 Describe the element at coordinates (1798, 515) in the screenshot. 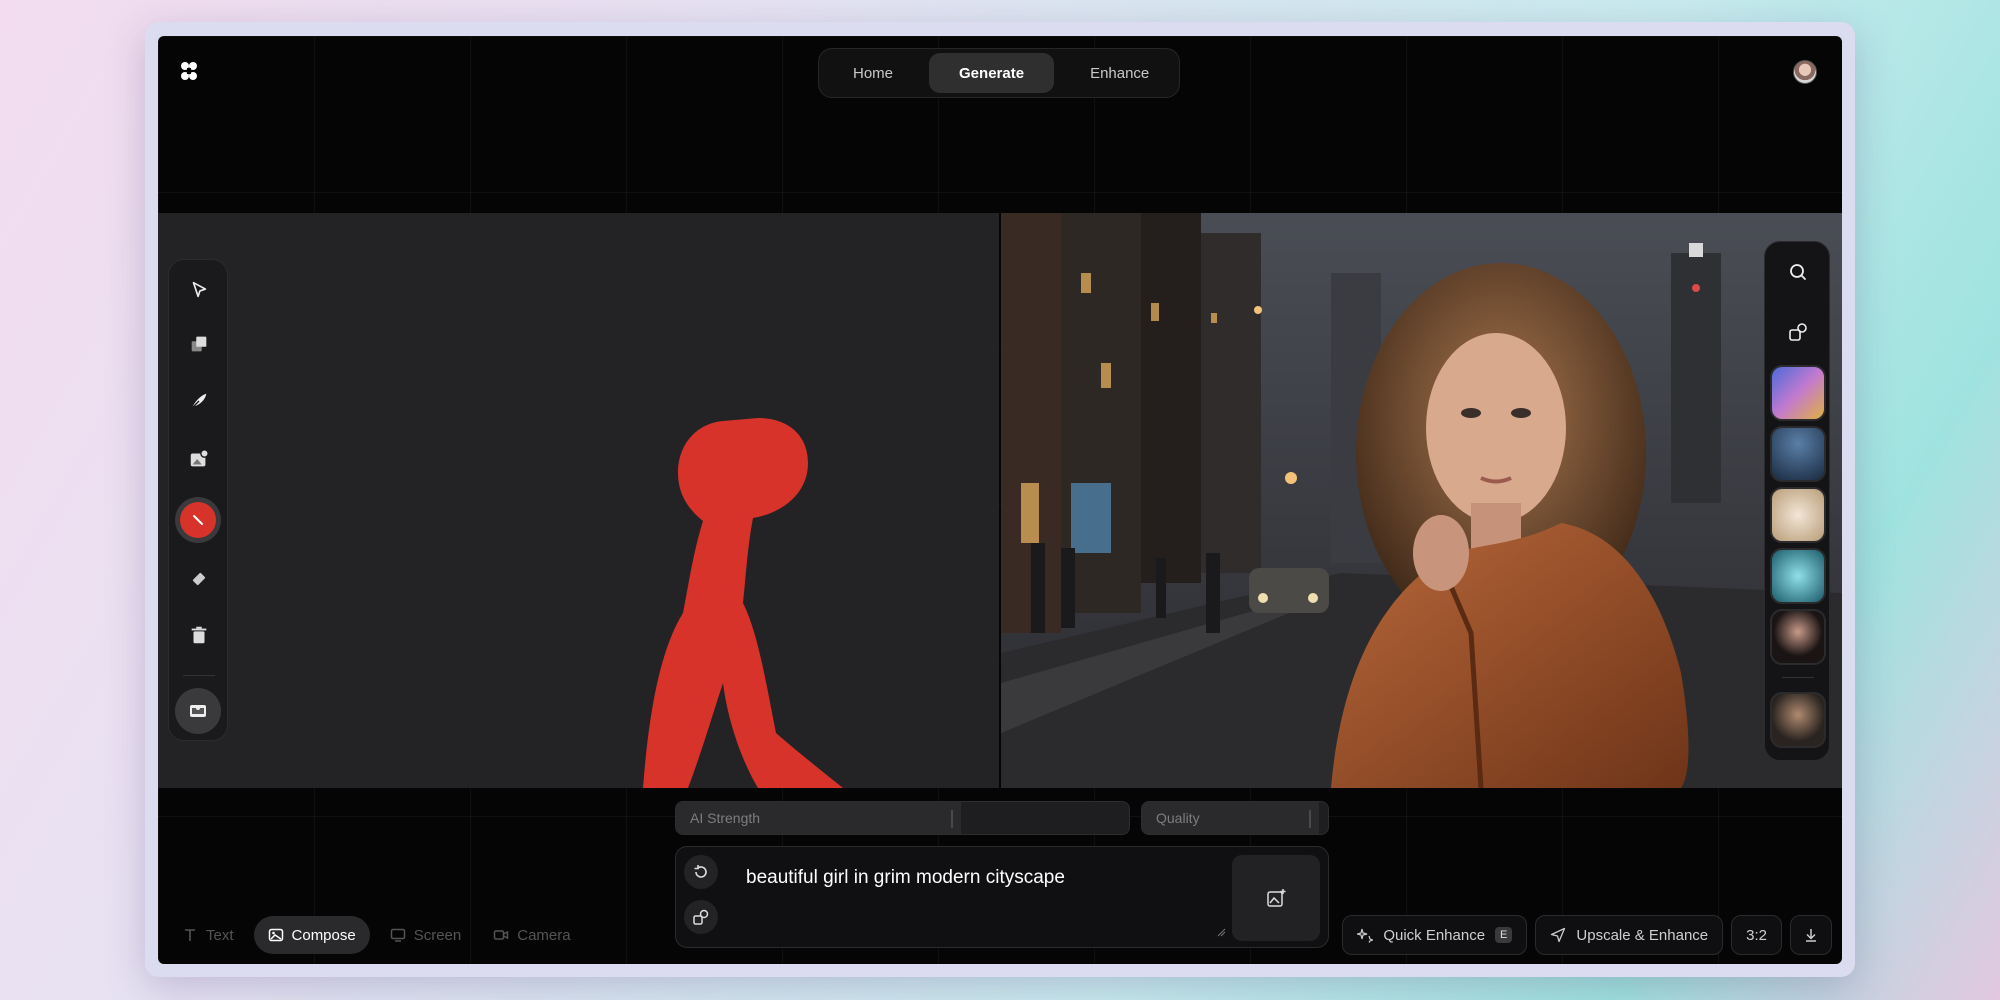

I see `thumb-white-flower` at that location.